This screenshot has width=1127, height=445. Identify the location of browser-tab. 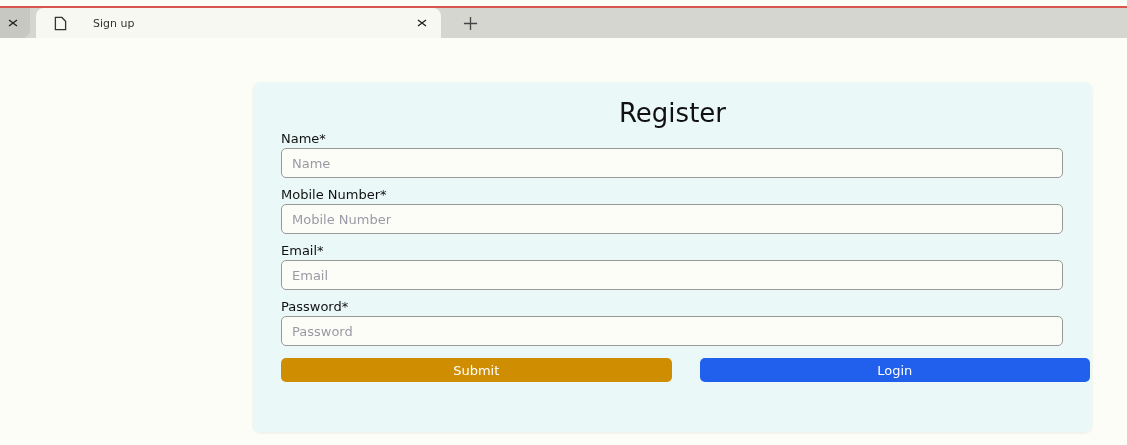
(15, 23).